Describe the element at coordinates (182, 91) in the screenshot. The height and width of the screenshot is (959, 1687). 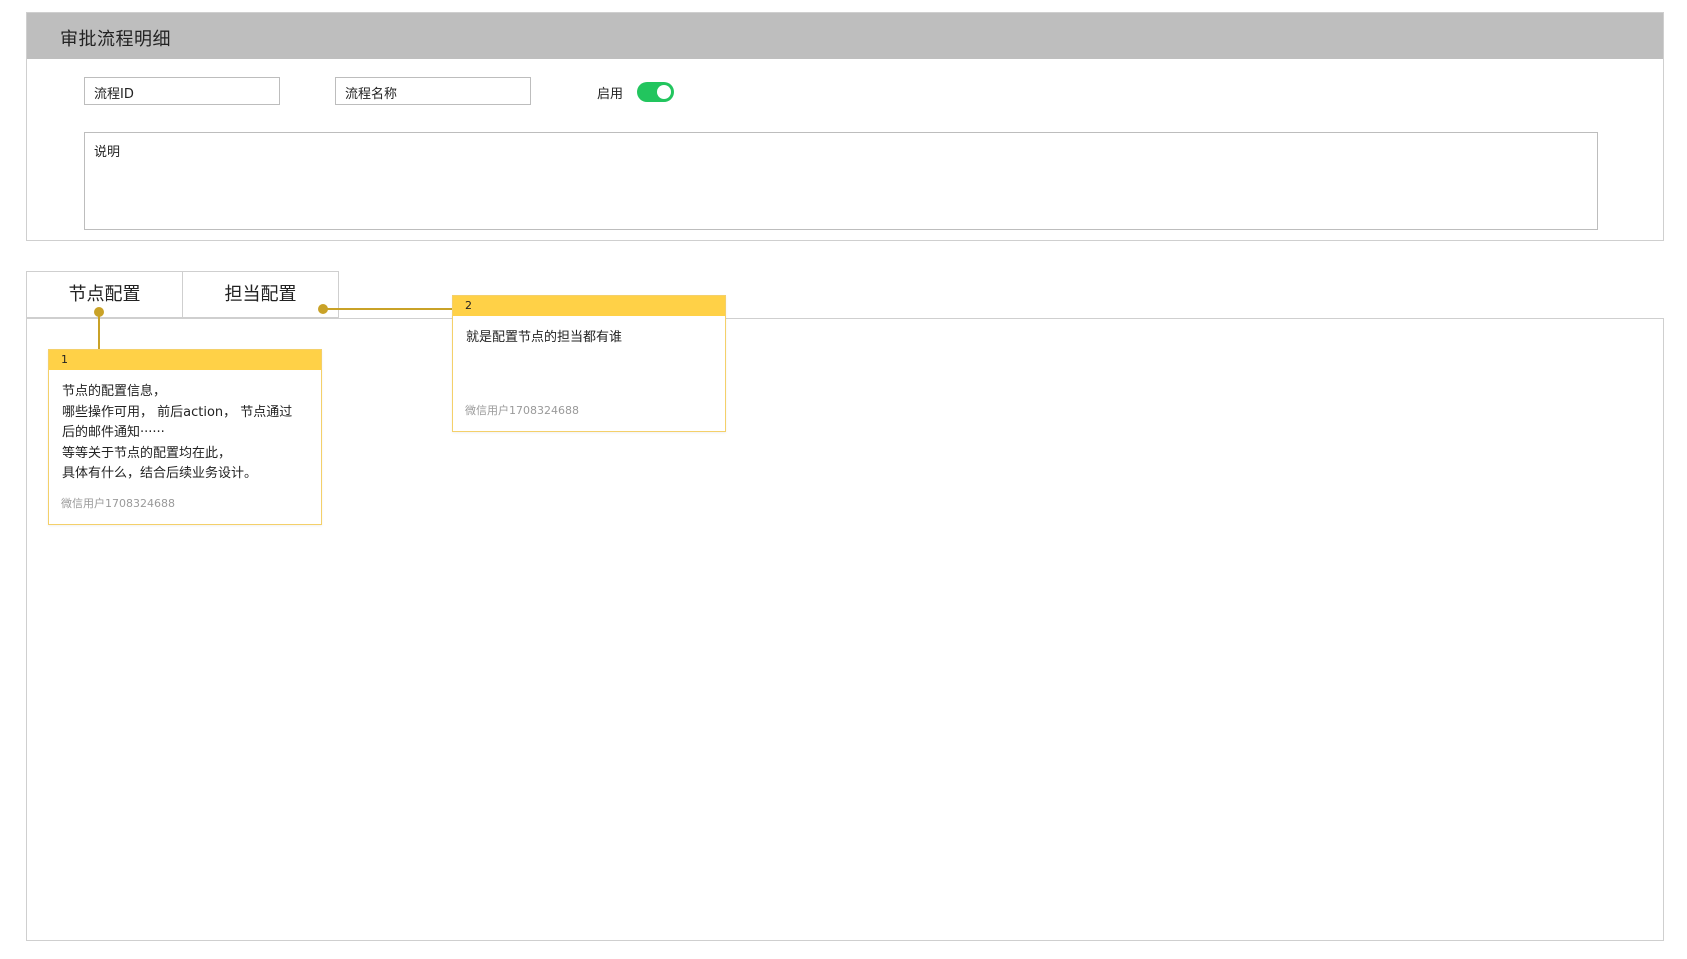
I see `flow-id-input: 流程ID` at that location.